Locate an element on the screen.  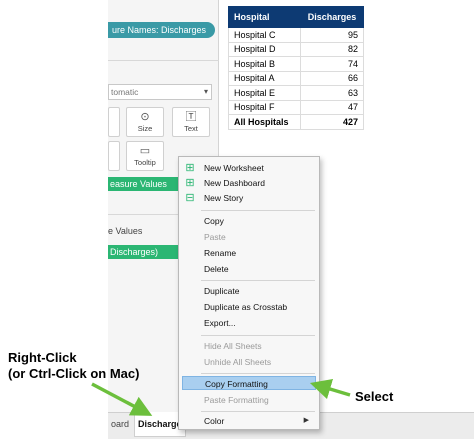
menu-item-color-label: Color is located at coordinates (214, 421).